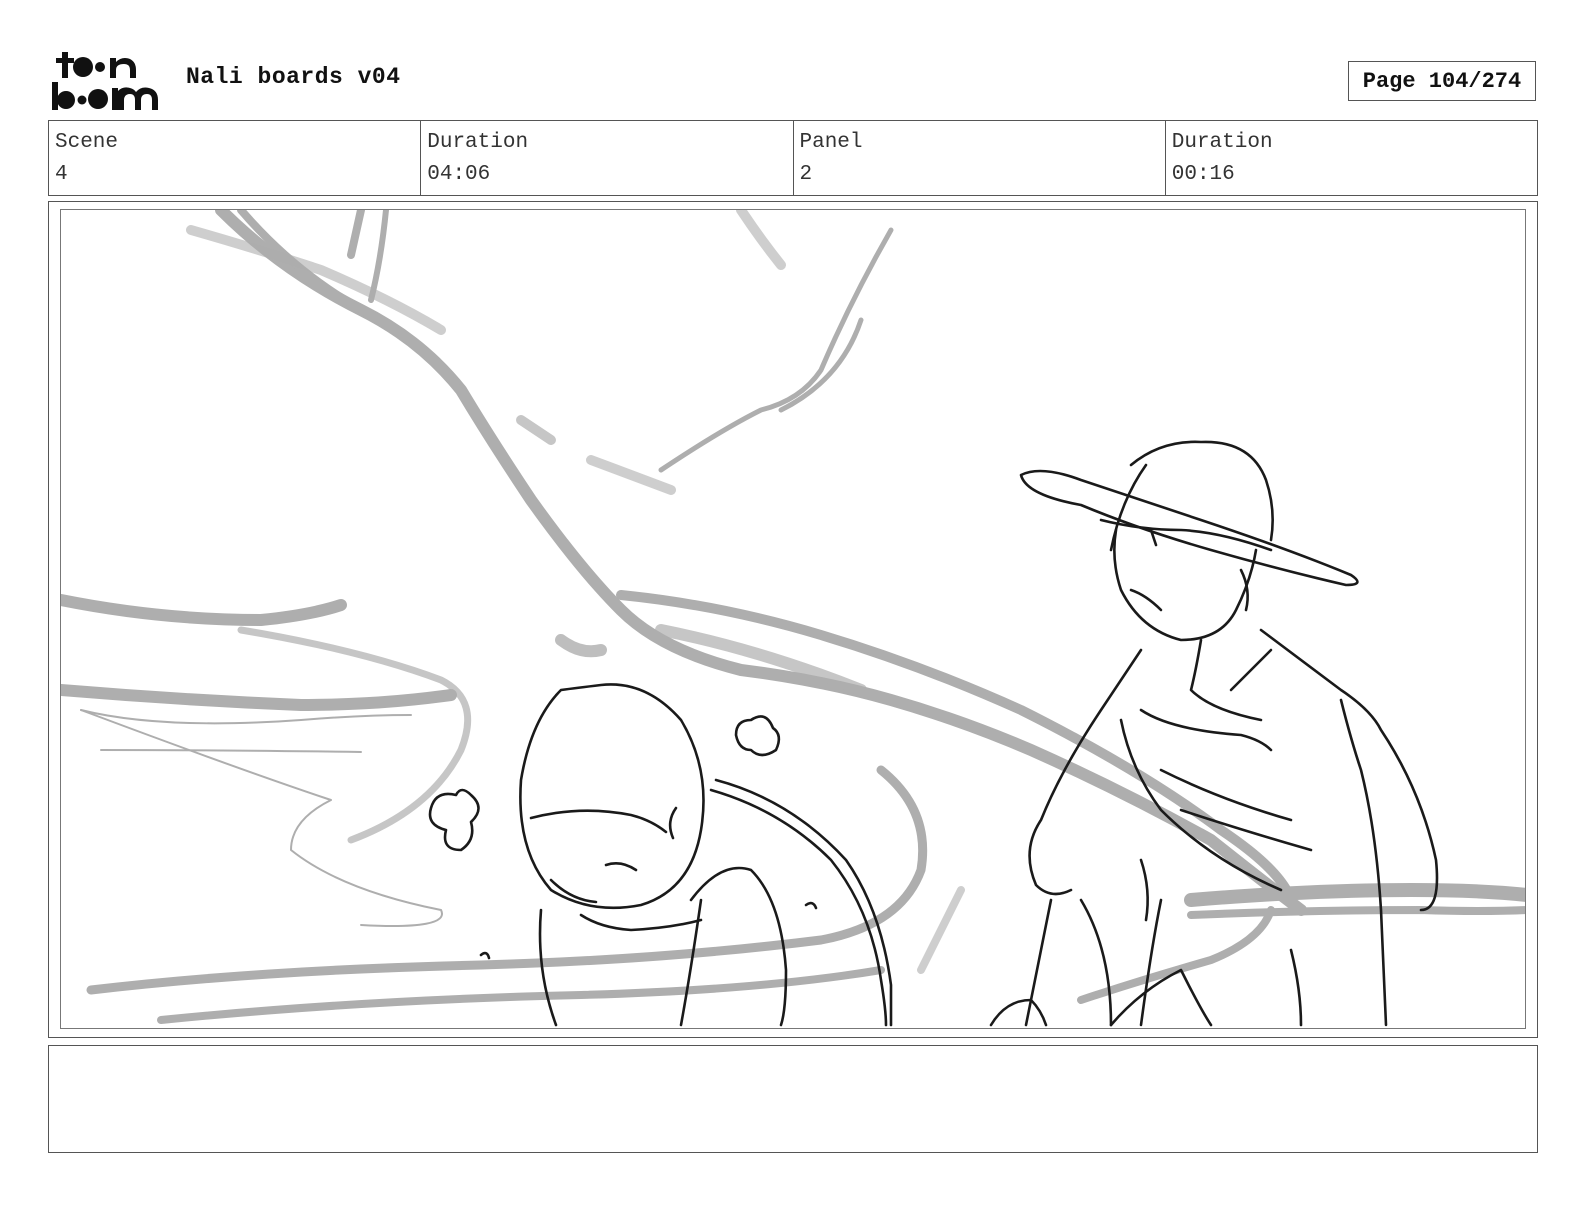  Describe the element at coordinates (87, 142) in the screenshot. I see `scene-label: Scene` at that location.